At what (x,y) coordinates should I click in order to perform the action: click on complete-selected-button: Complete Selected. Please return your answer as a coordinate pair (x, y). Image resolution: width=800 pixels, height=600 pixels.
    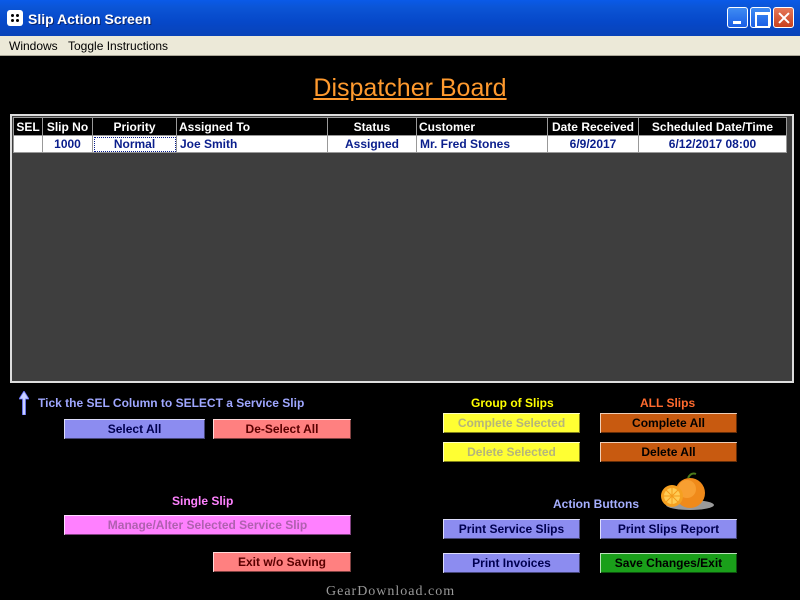
    Looking at the image, I should click on (511, 423).